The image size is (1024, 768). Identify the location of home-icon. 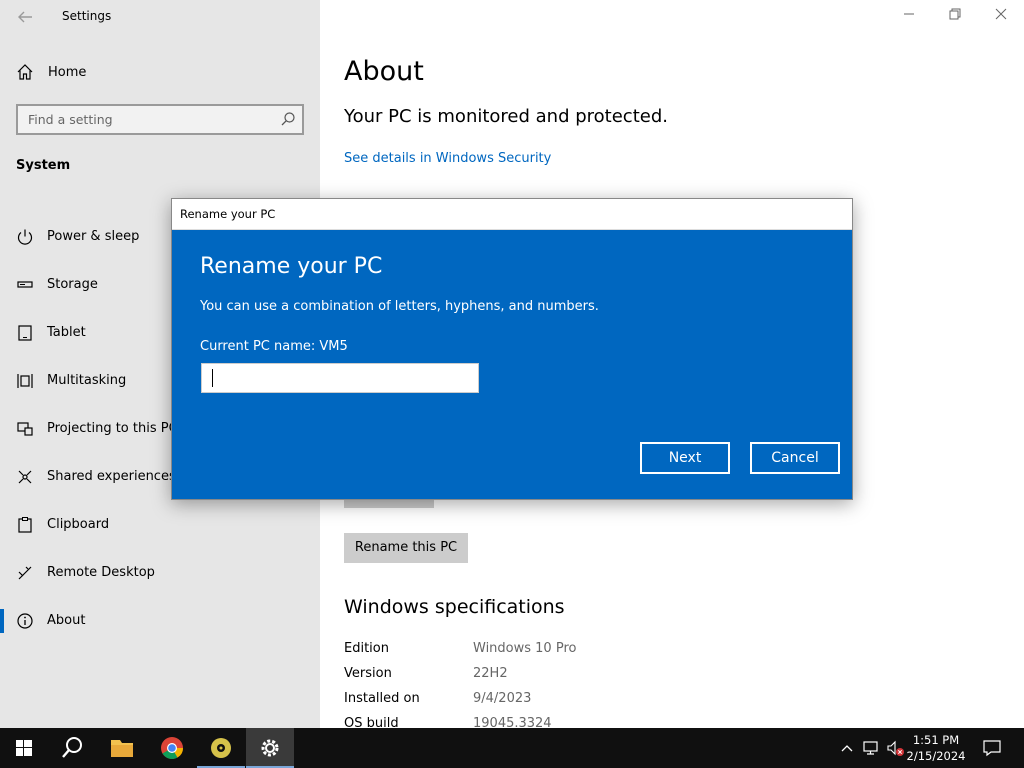
(25, 72).